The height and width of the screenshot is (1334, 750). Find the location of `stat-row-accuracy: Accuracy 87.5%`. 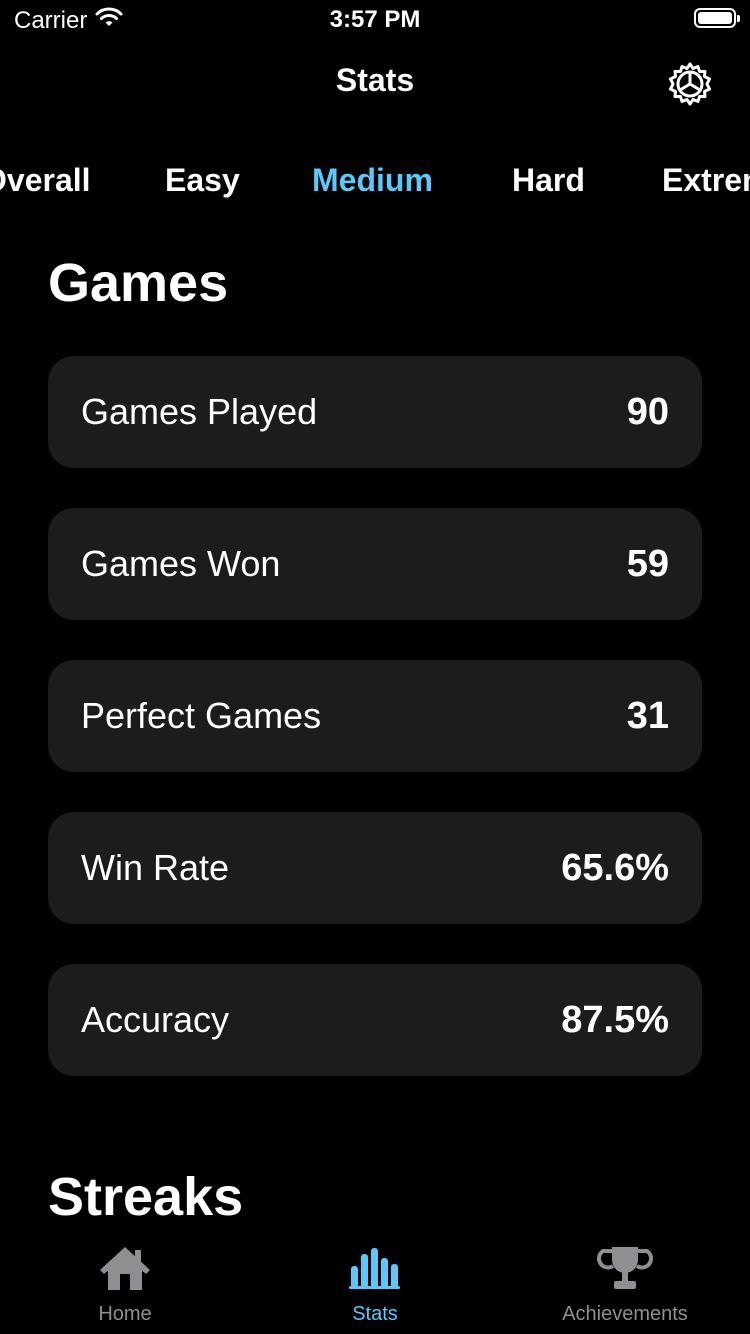

stat-row-accuracy: Accuracy 87.5% is located at coordinates (375, 1020).